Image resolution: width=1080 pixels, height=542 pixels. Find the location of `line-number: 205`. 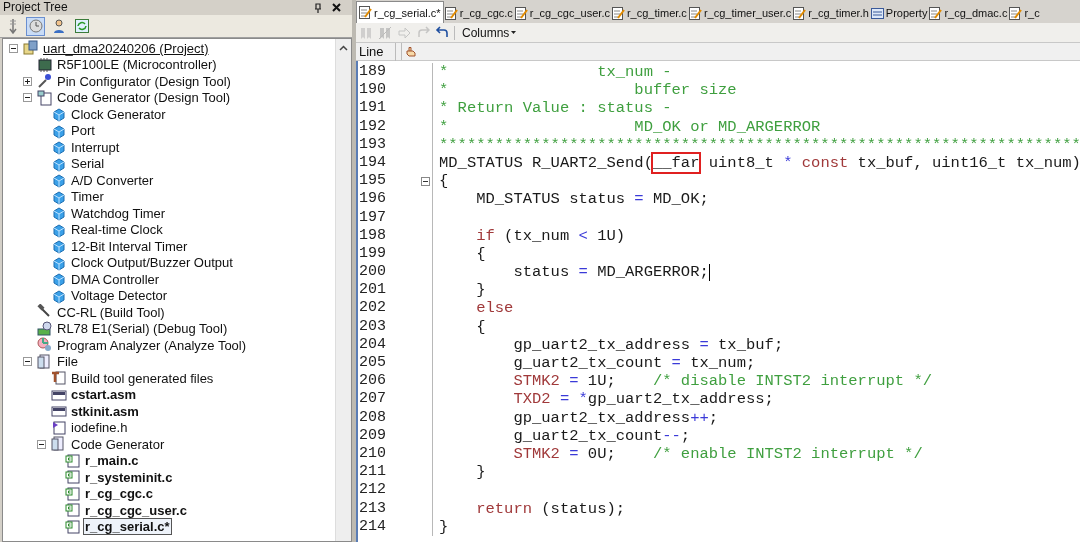

line-number: 205 is located at coordinates (372, 363).